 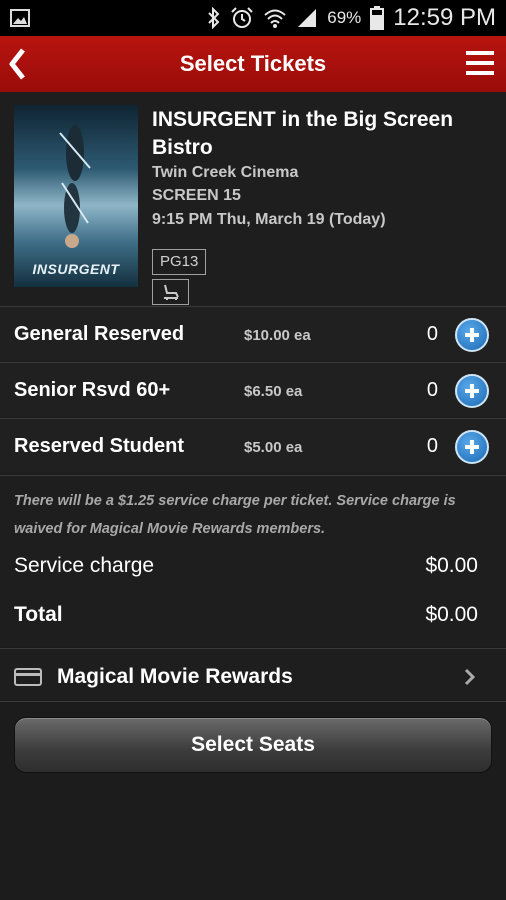 I want to click on service-charge-value: $0.00, so click(x=451, y=565).